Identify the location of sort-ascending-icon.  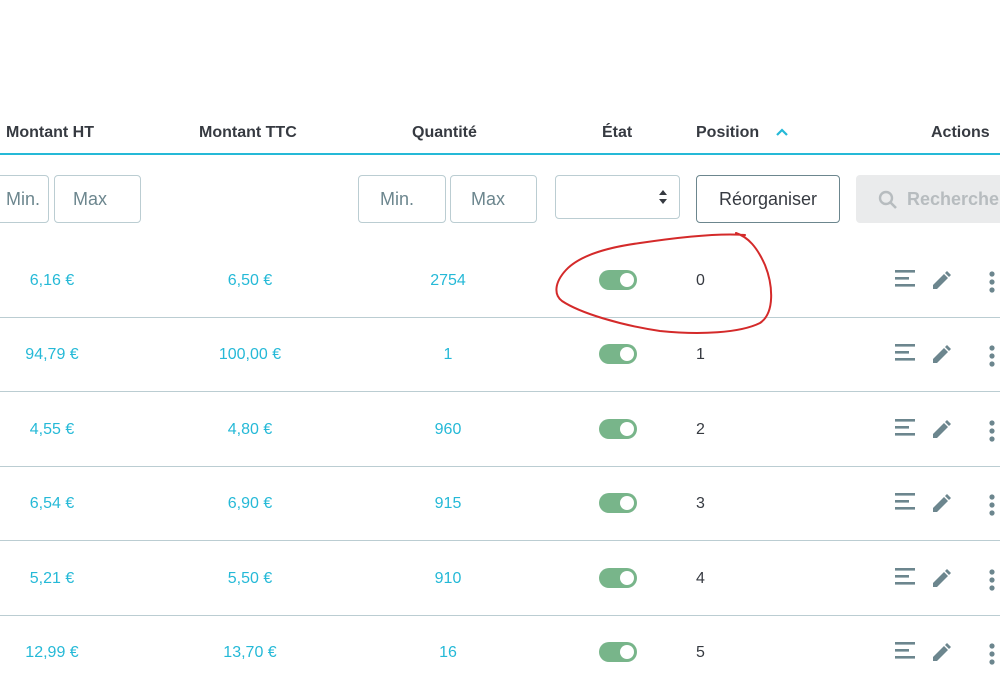
(782, 132).